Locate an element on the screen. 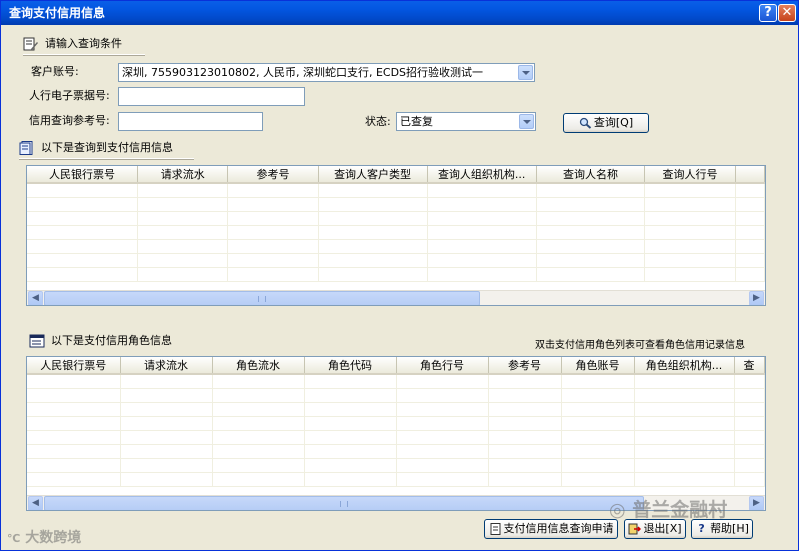 The height and width of the screenshot is (551, 799). query-section-title: 请输入查询条件 is located at coordinates (83, 43).